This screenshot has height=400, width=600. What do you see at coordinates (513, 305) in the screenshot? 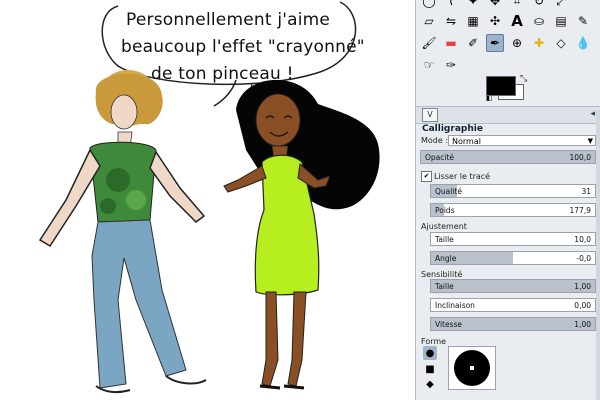
I see `inclination-slider: Inclinaison 0,00` at bounding box center [513, 305].